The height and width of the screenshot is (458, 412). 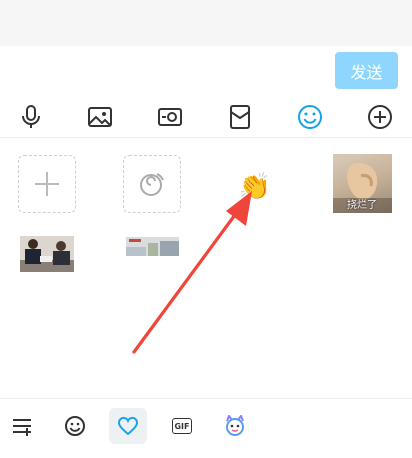 What do you see at coordinates (362, 183) in the screenshot?
I see `sticker-cat-paw: 挠烂了` at bounding box center [362, 183].